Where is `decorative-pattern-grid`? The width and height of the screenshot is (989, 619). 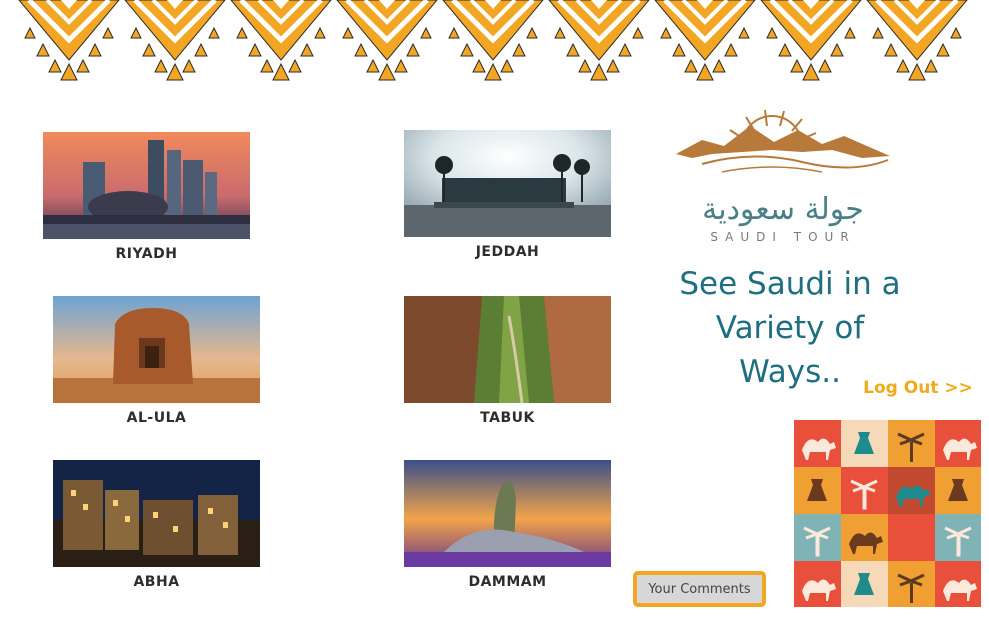
decorative-pattern-grid is located at coordinates (887, 513).